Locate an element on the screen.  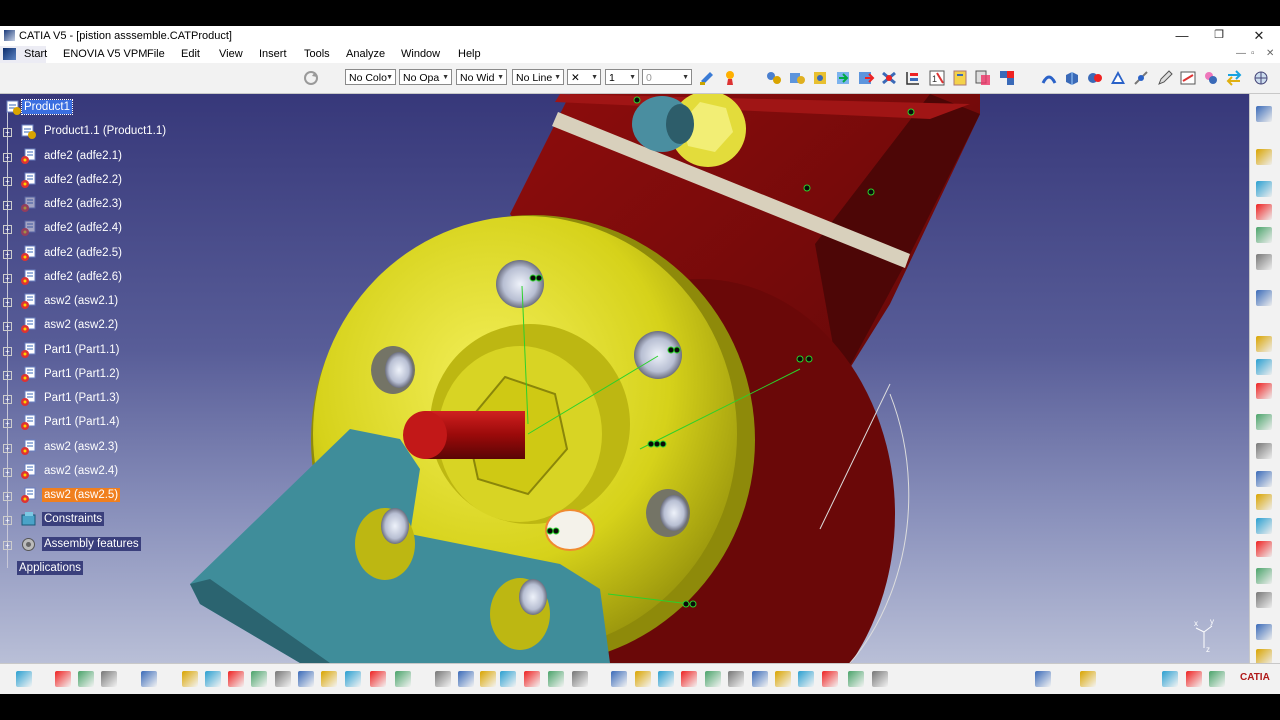
whats-this-icon is located at coordinates (403, 679).